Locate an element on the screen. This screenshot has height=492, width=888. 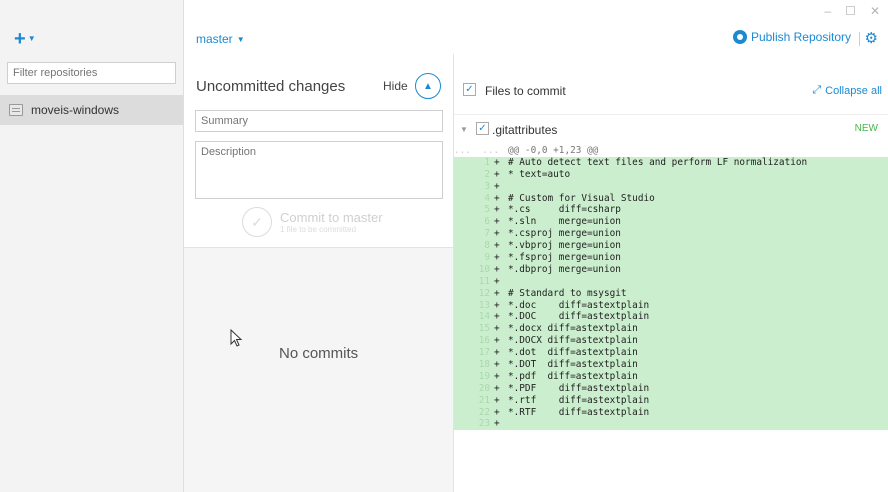
select-all-checkbox: ✓ is located at coordinates (469, 89).